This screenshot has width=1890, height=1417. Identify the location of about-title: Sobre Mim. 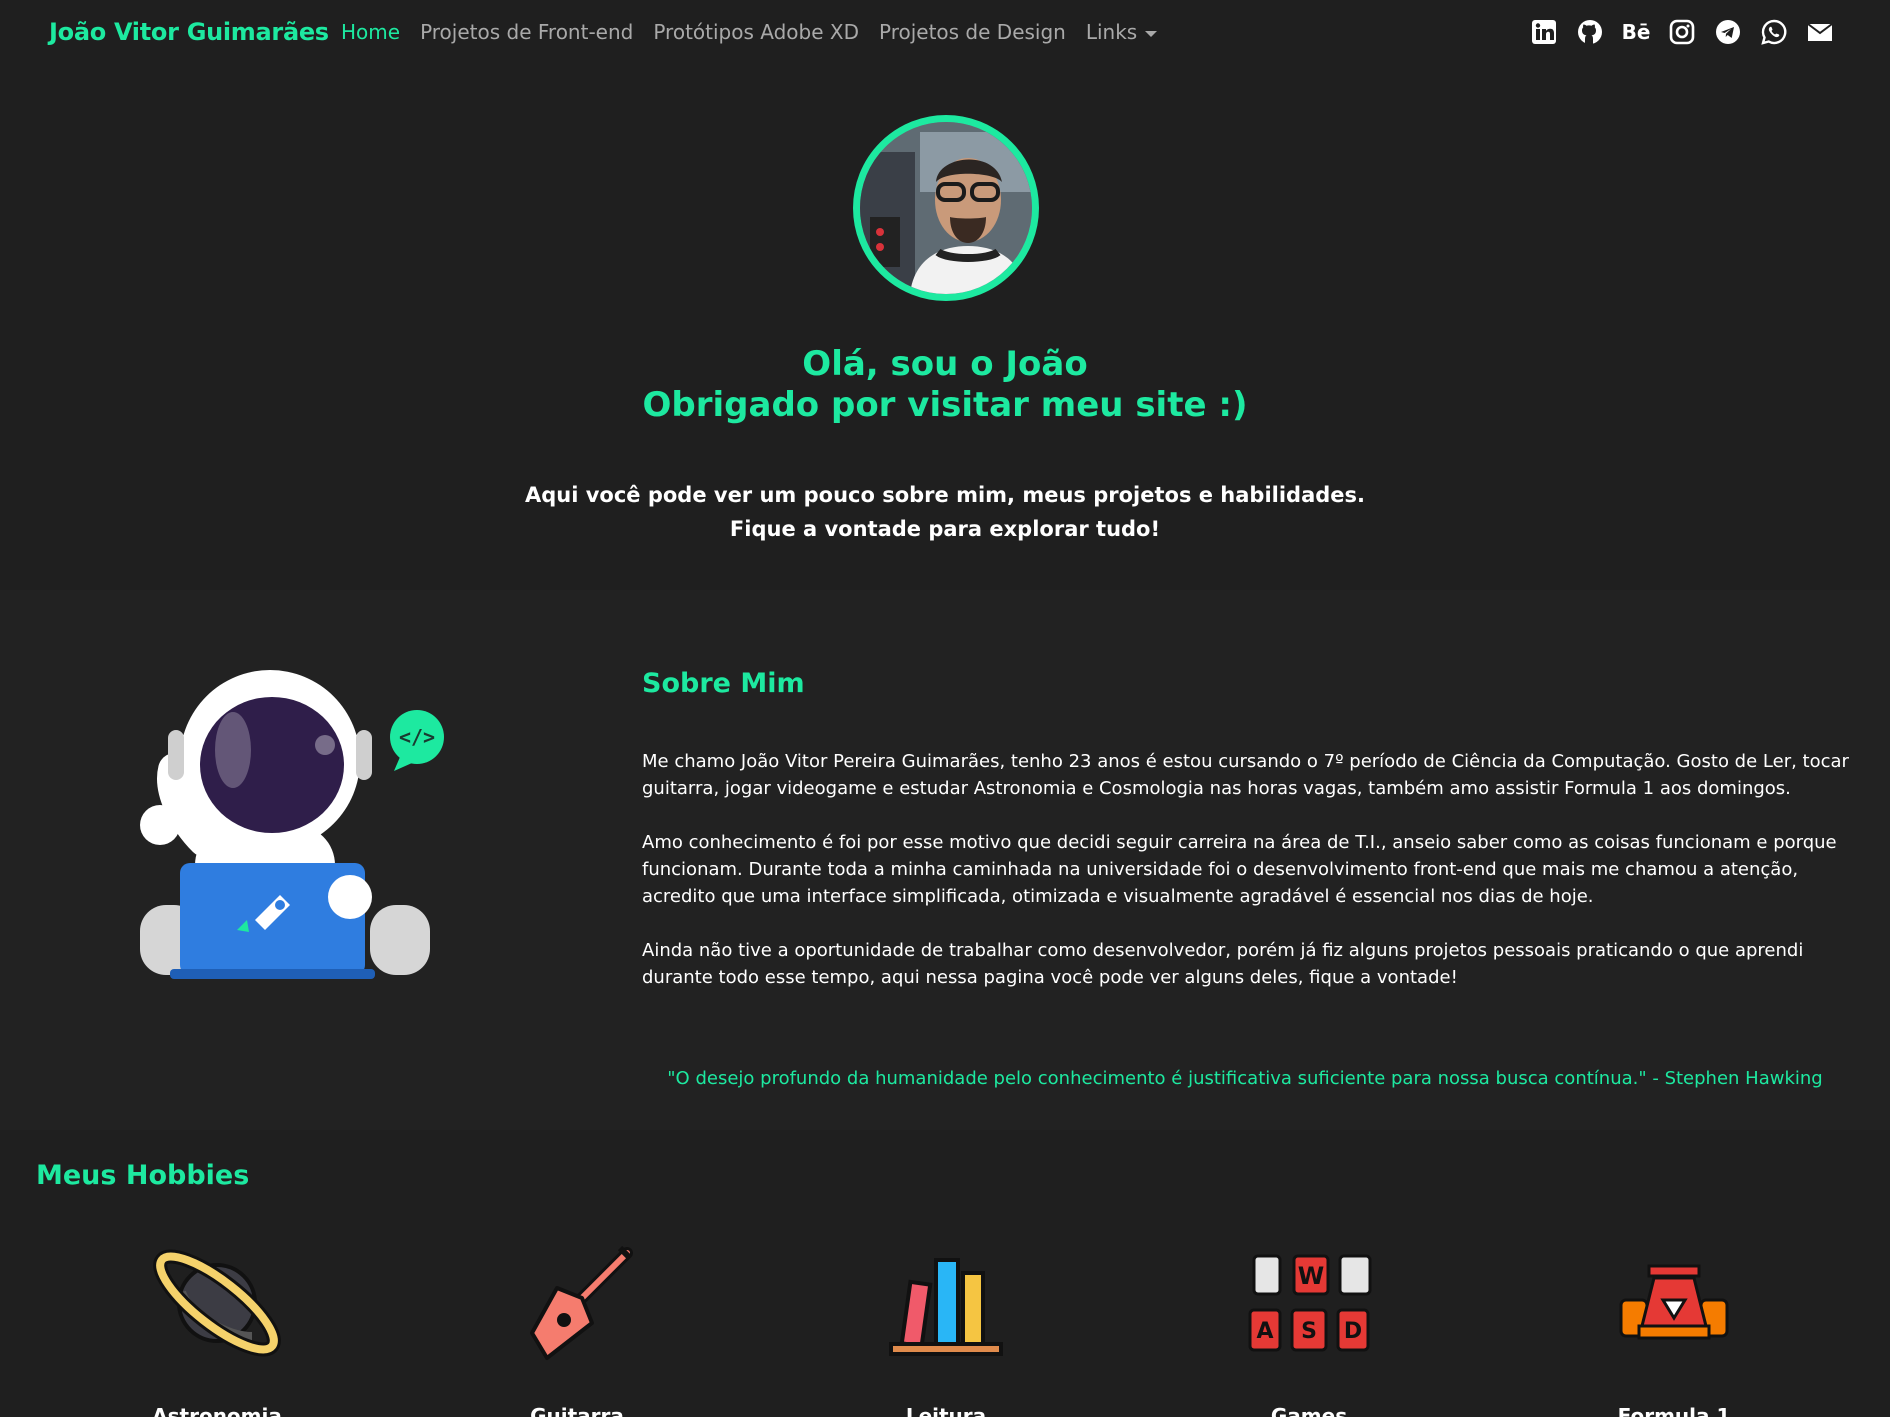
(723, 683).